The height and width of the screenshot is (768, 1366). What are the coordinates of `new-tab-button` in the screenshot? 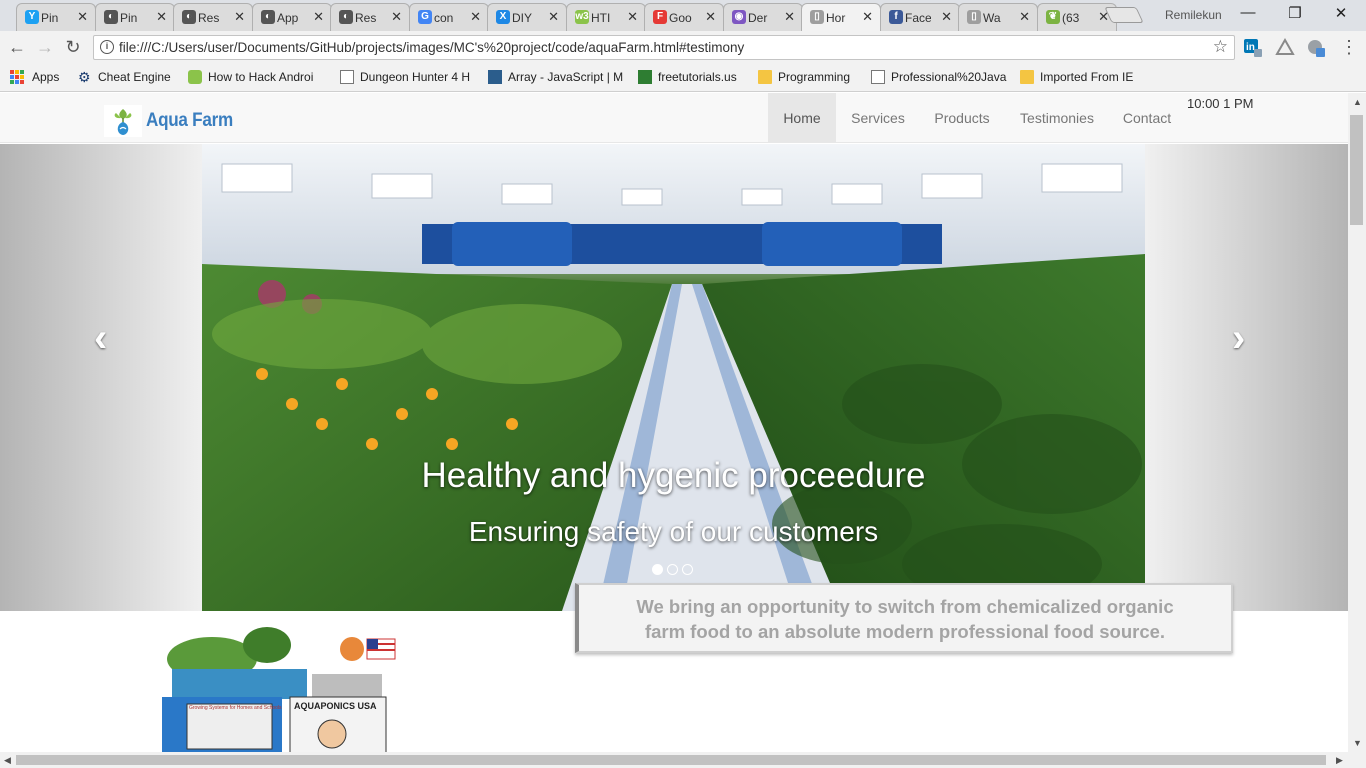 It's located at (1124, 15).